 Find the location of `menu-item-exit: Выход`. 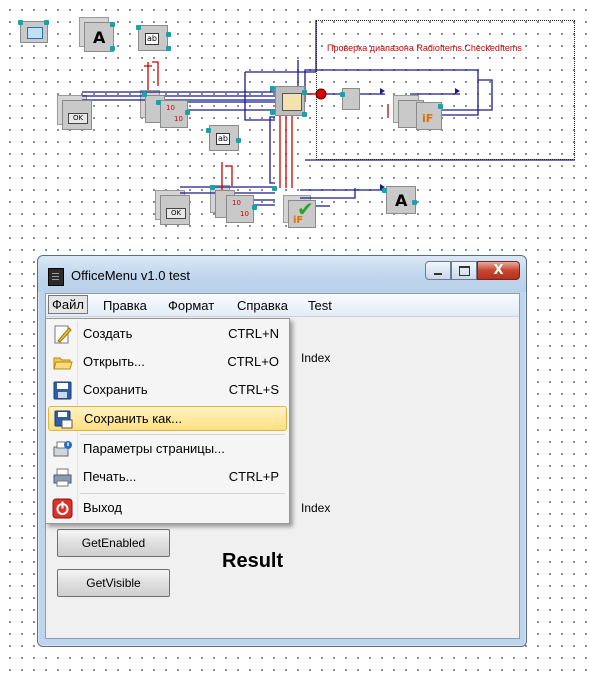

menu-item-exit: Выход is located at coordinates (167, 508).